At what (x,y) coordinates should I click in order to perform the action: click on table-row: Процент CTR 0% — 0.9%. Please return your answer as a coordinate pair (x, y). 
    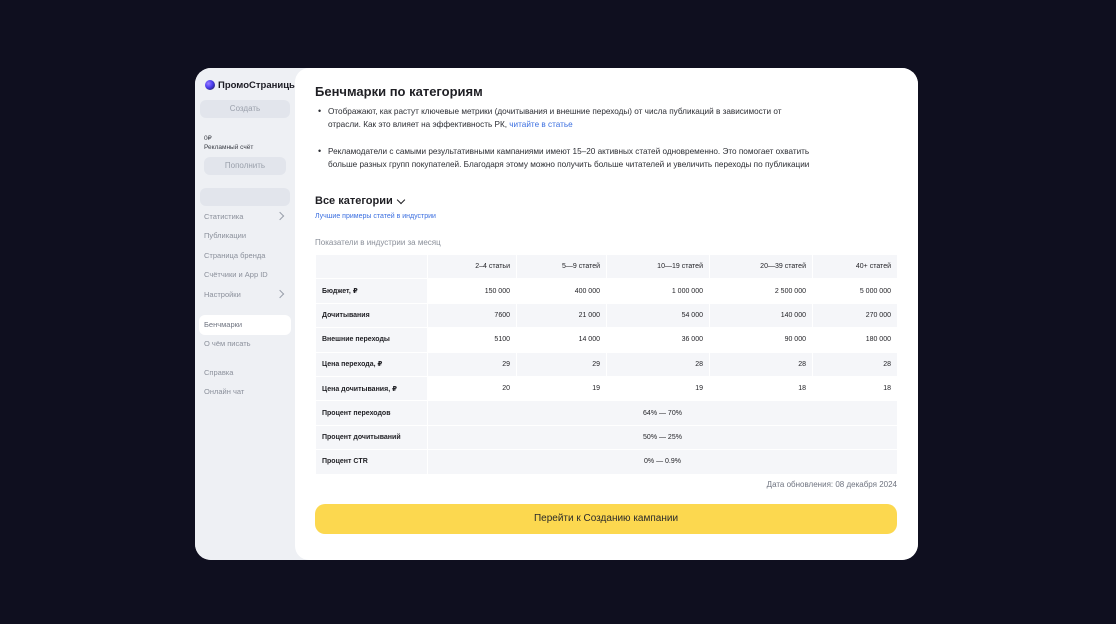
    Looking at the image, I should click on (606, 462).